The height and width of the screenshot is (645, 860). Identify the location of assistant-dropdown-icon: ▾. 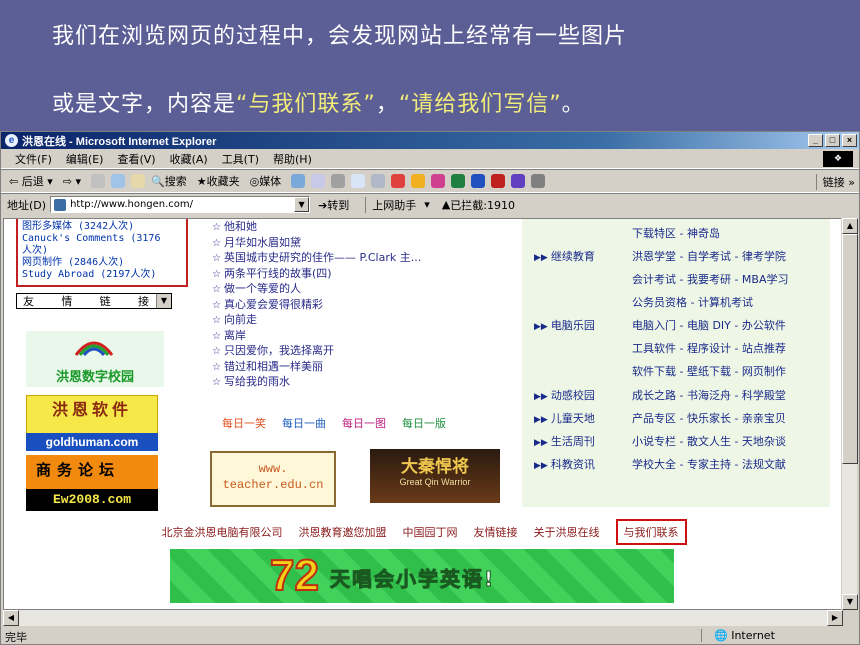
(427, 204).